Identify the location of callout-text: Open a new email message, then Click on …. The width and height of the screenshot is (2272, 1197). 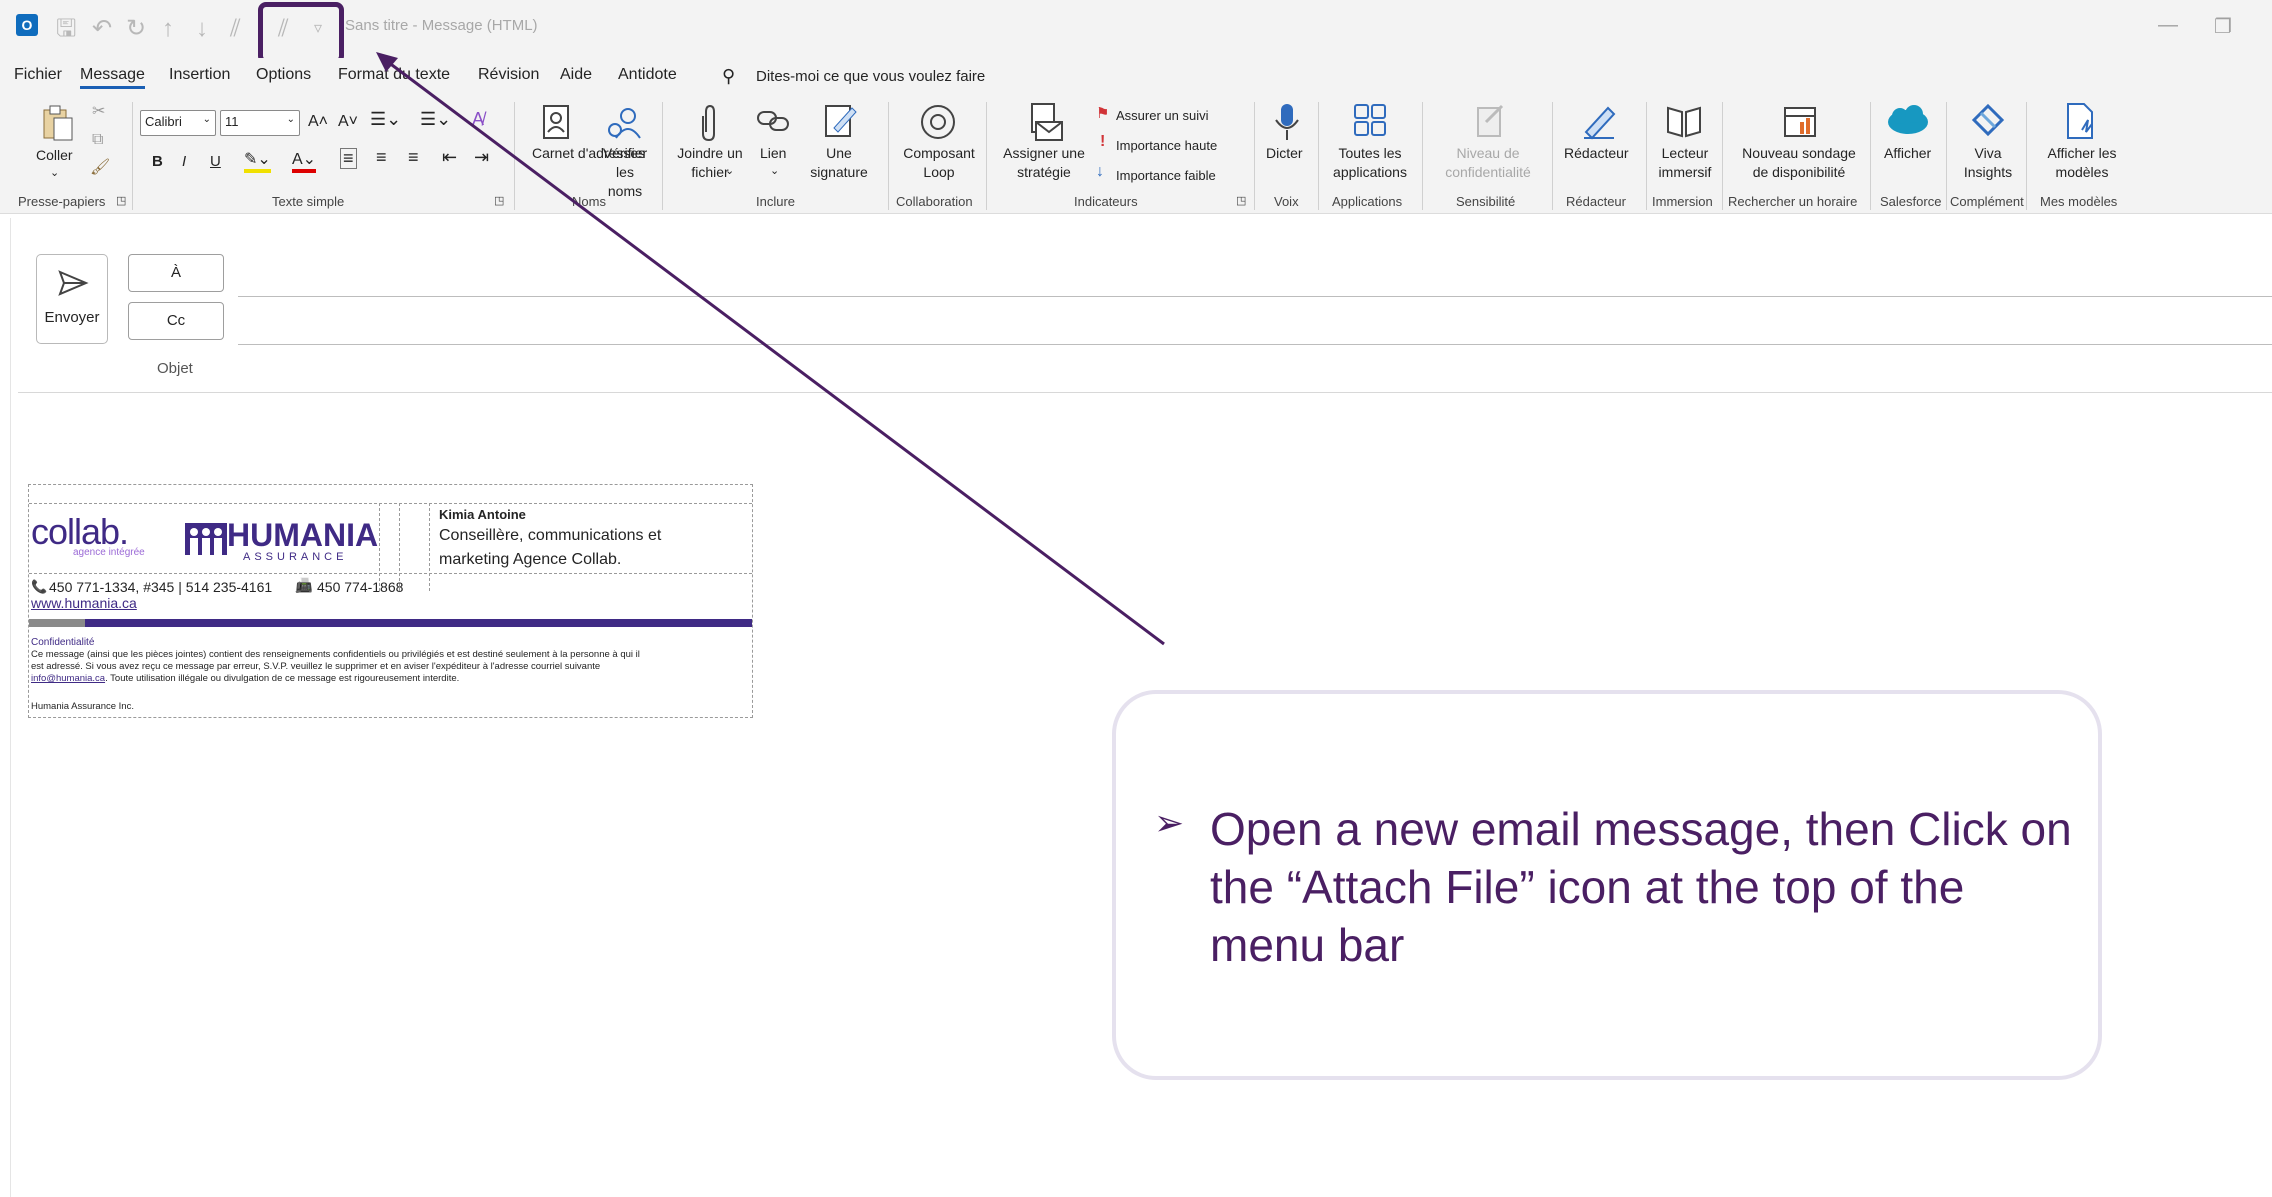
(1641, 887).